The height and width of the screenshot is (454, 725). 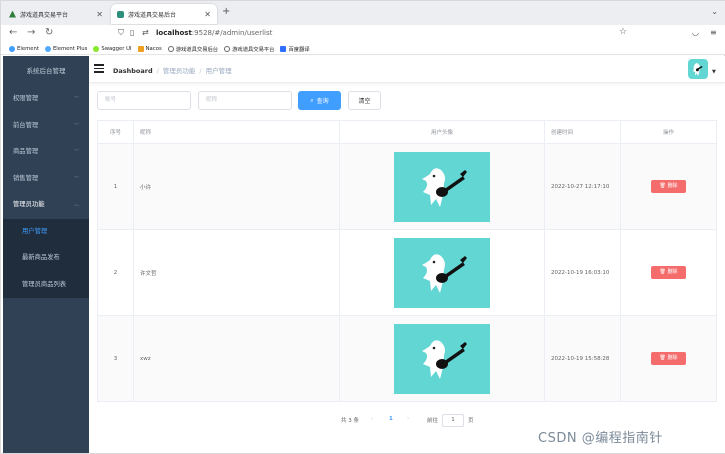 I want to click on bookmark-star-icon: ☆, so click(x=623, y=32).